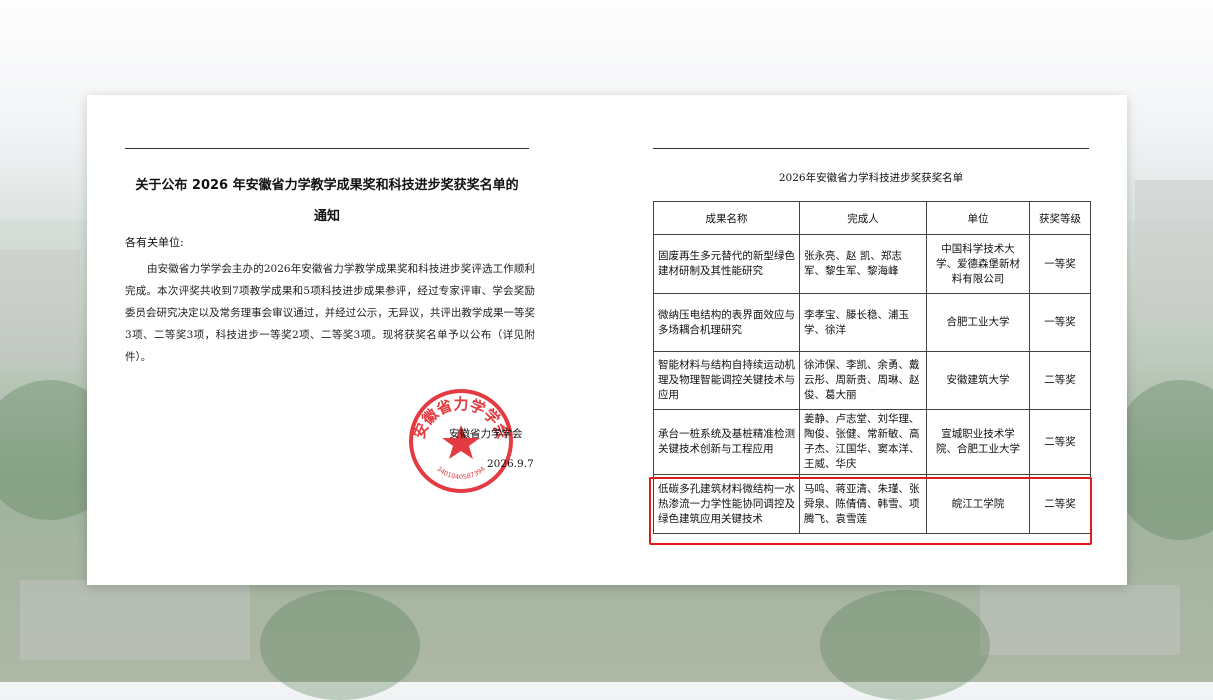  I want to click on official-seal-stamp: 安徽省力学学会 3401040587394, so click(461, 441).